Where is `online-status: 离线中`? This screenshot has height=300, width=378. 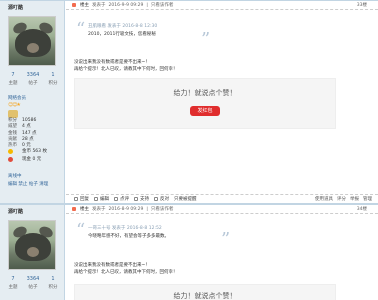 online-status: 离线中 is located at coordinates (15, 176).